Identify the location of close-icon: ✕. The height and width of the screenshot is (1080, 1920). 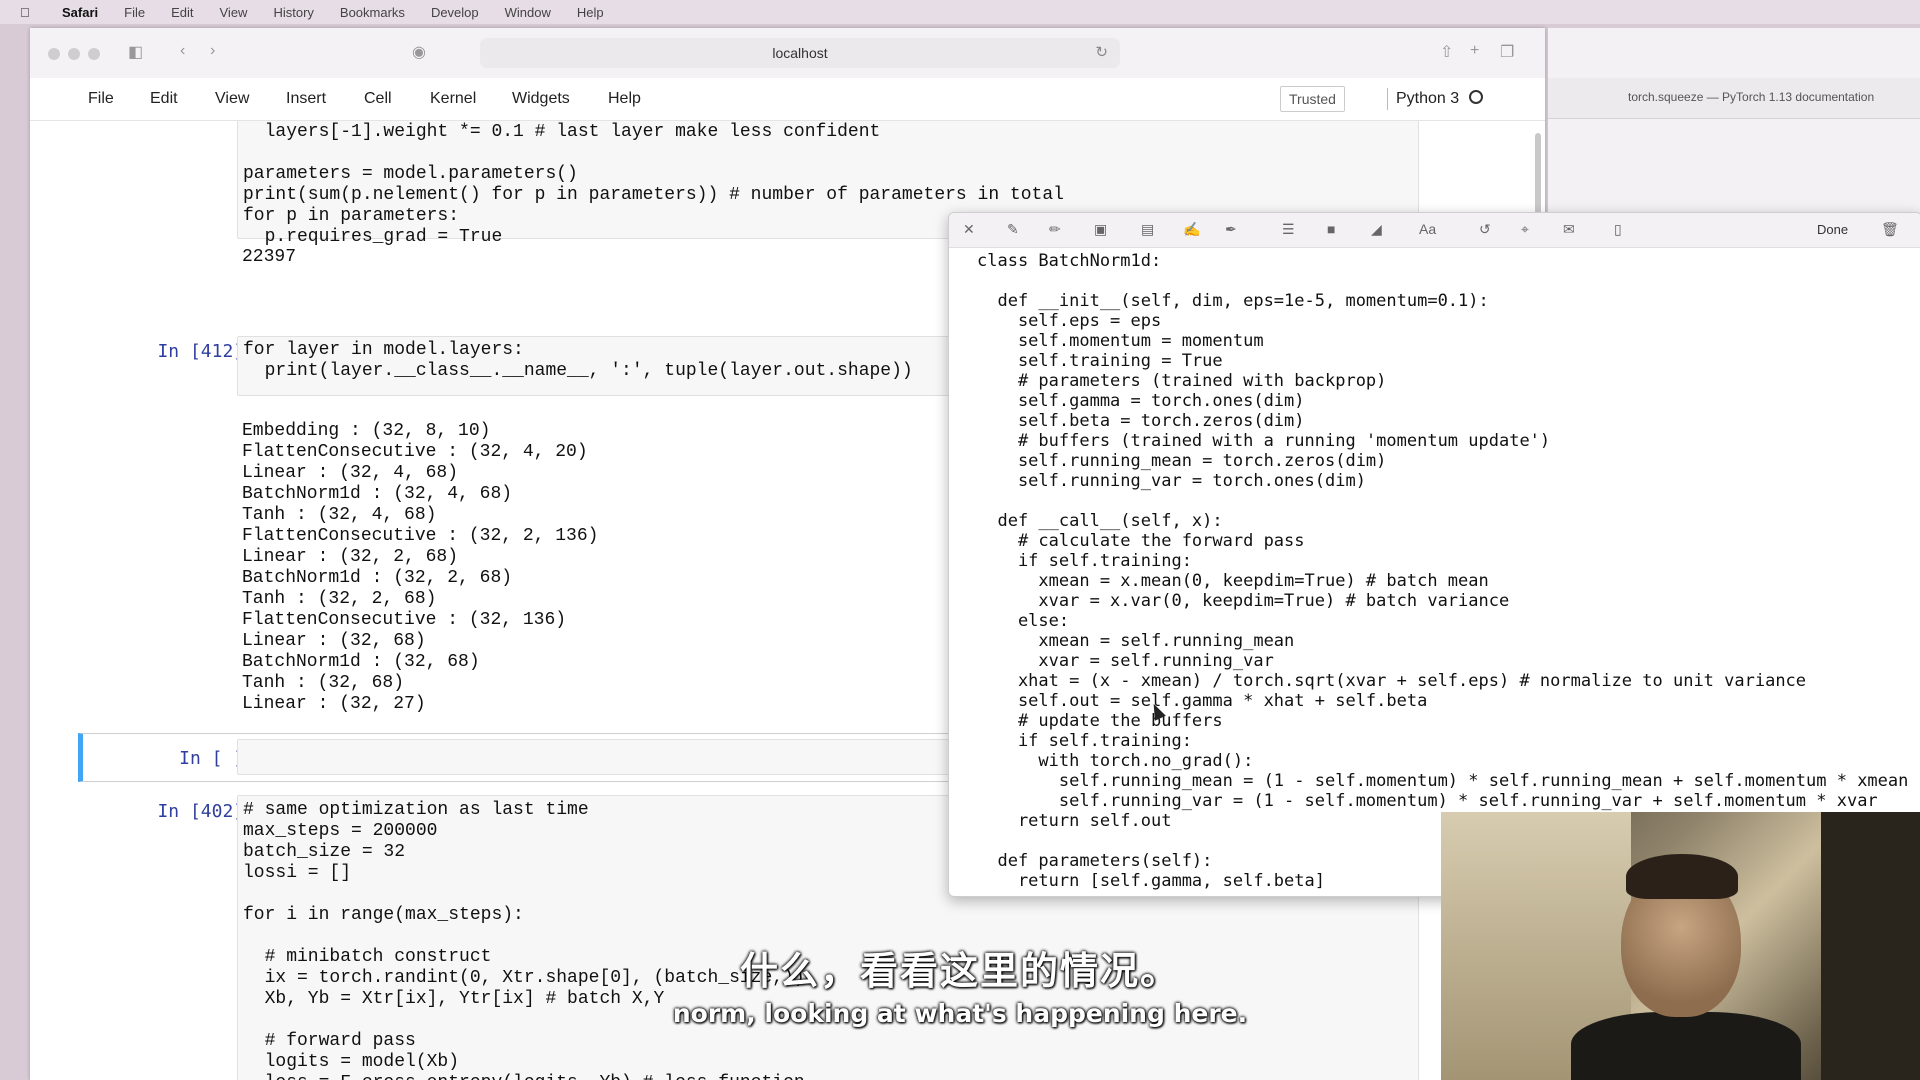
(969, 229).